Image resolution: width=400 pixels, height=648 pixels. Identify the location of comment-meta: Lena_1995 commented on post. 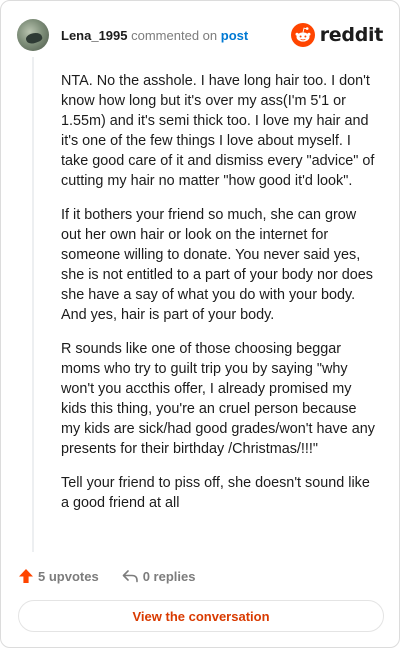
(154, 35).